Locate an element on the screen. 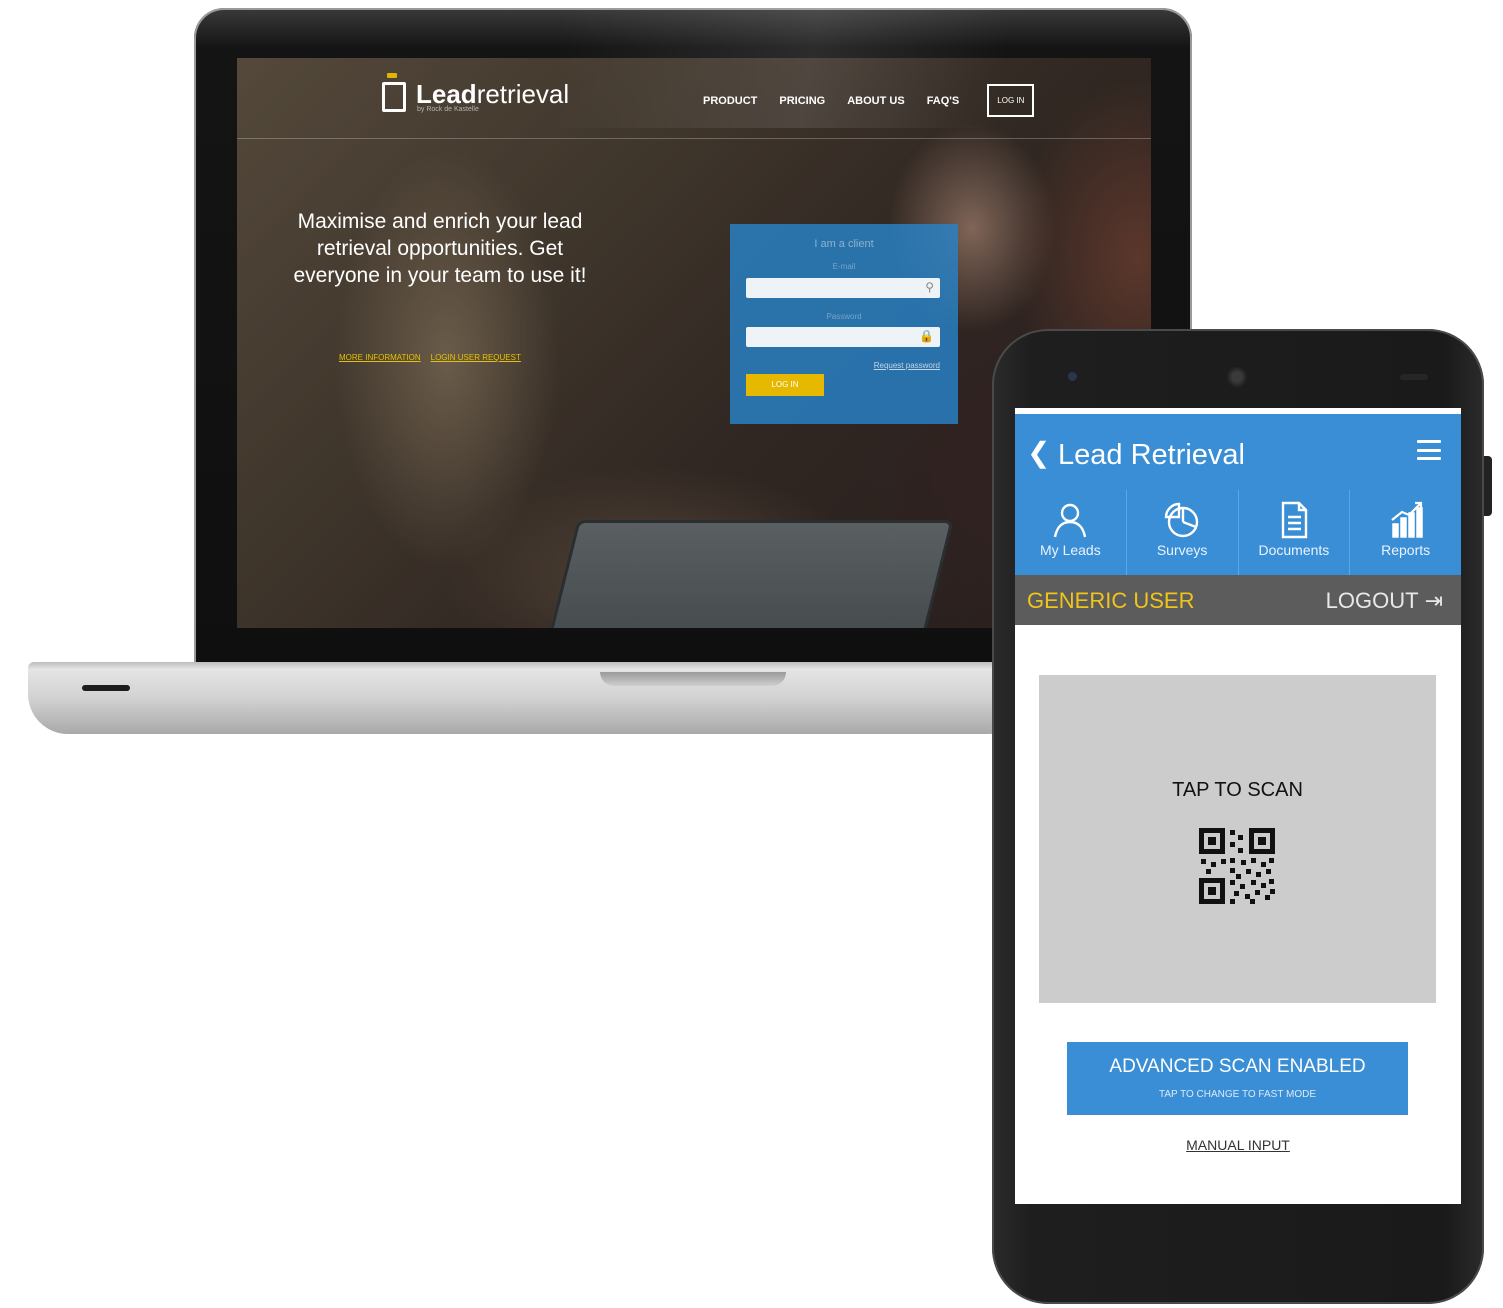 This screenshot has height=1308, width=1503. bar-chart-icon is located at coordinates (1406, 519).